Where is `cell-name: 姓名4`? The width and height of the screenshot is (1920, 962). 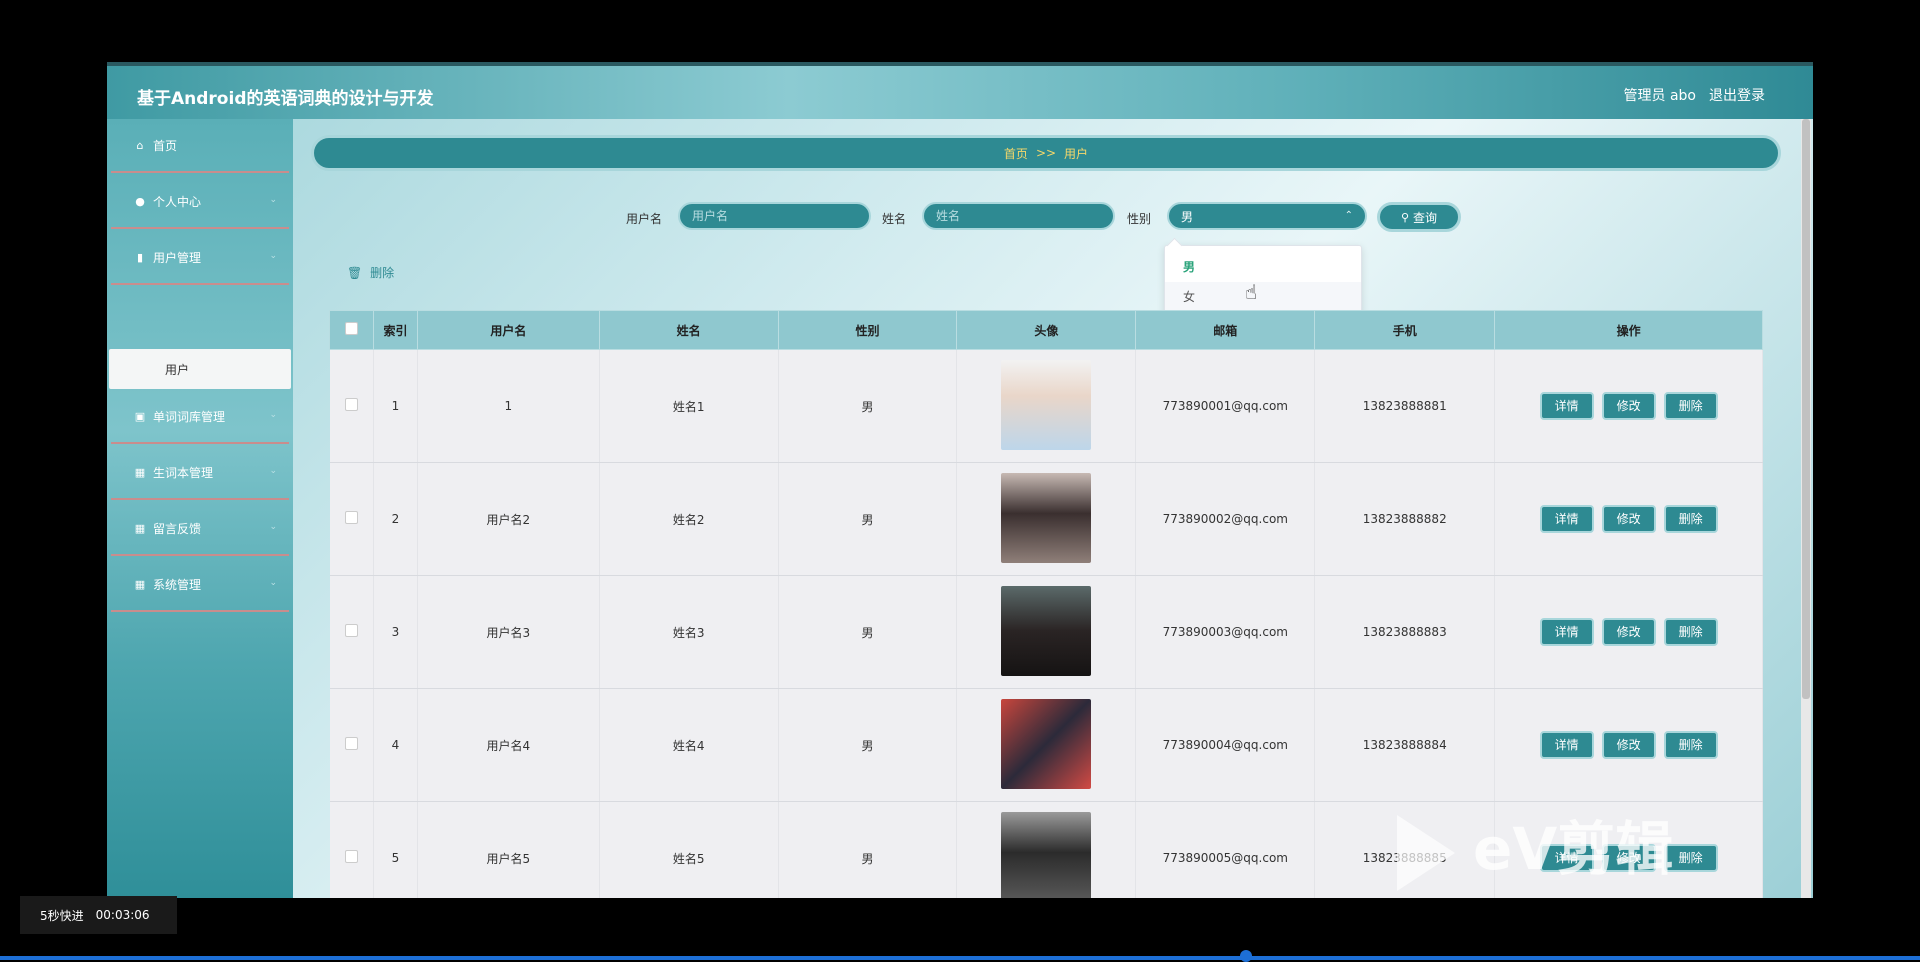
cell-name: 姓名4 is located at coordinates (689, 745).